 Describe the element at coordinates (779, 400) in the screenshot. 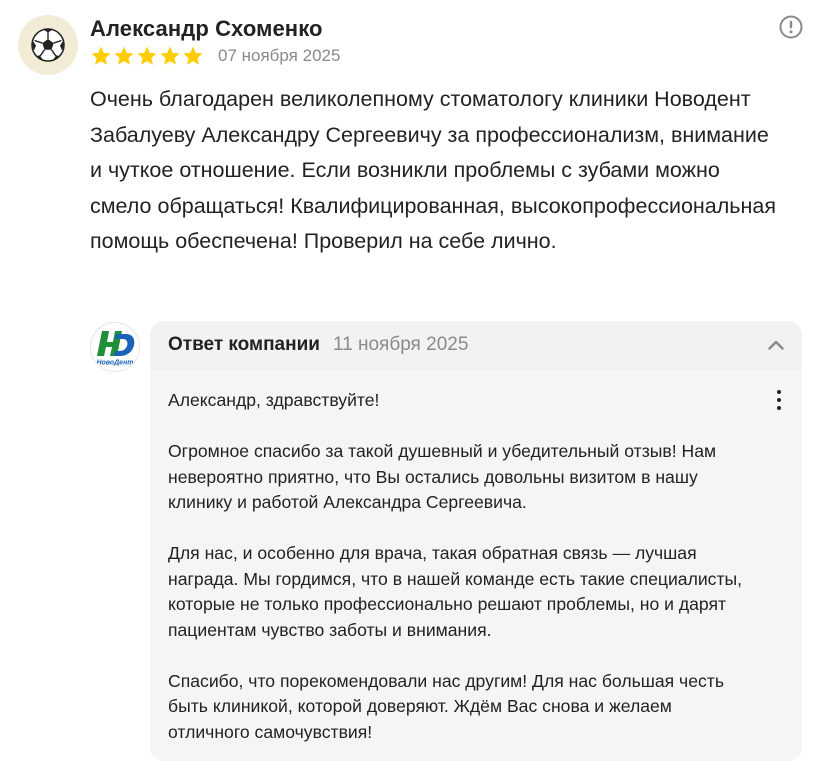

I see `reply-more-button` at that location.